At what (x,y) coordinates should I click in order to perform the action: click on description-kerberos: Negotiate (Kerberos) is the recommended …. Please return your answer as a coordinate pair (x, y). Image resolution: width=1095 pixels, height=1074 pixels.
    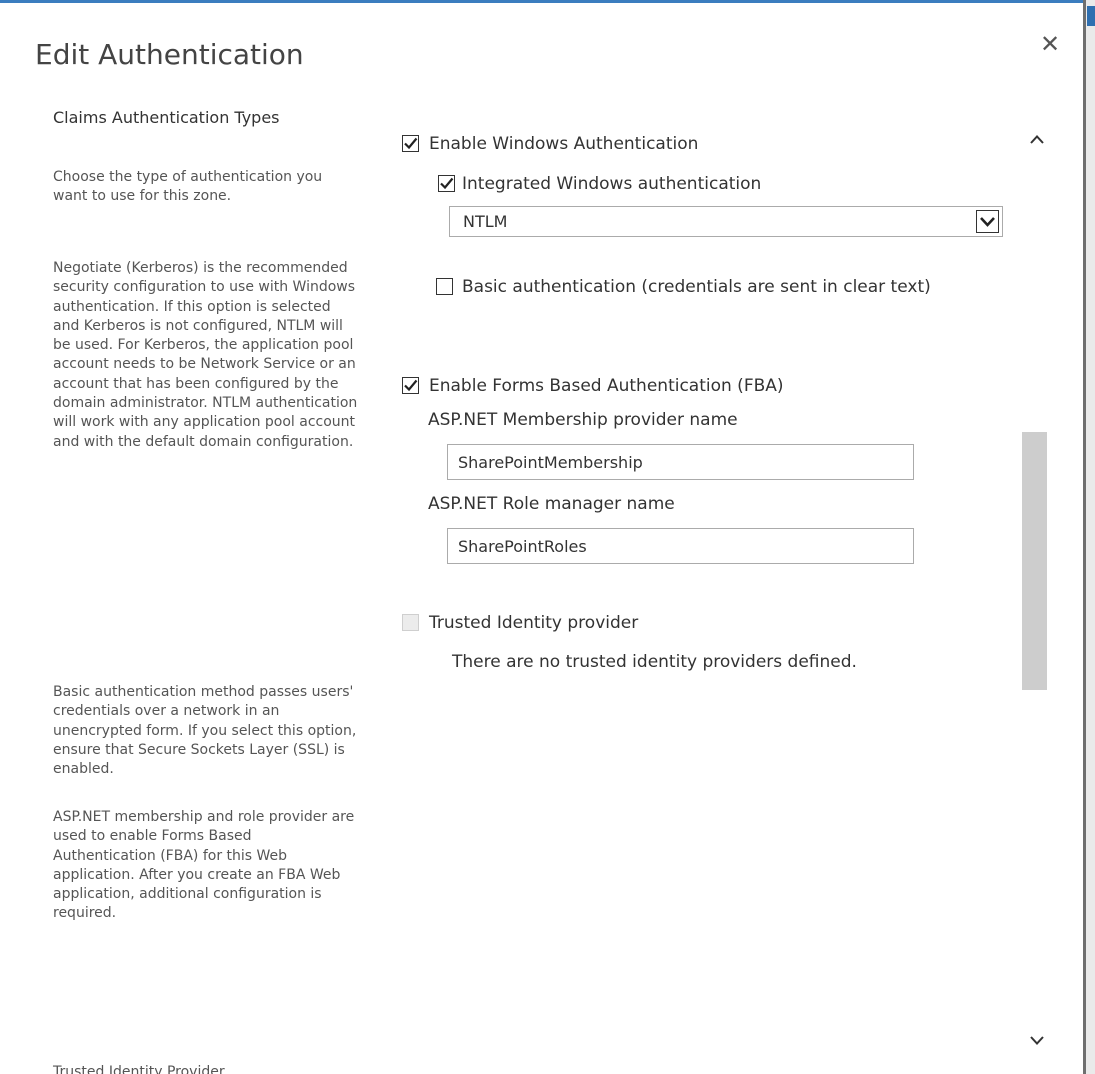
    Looking at the image, I should click on (205, 355).